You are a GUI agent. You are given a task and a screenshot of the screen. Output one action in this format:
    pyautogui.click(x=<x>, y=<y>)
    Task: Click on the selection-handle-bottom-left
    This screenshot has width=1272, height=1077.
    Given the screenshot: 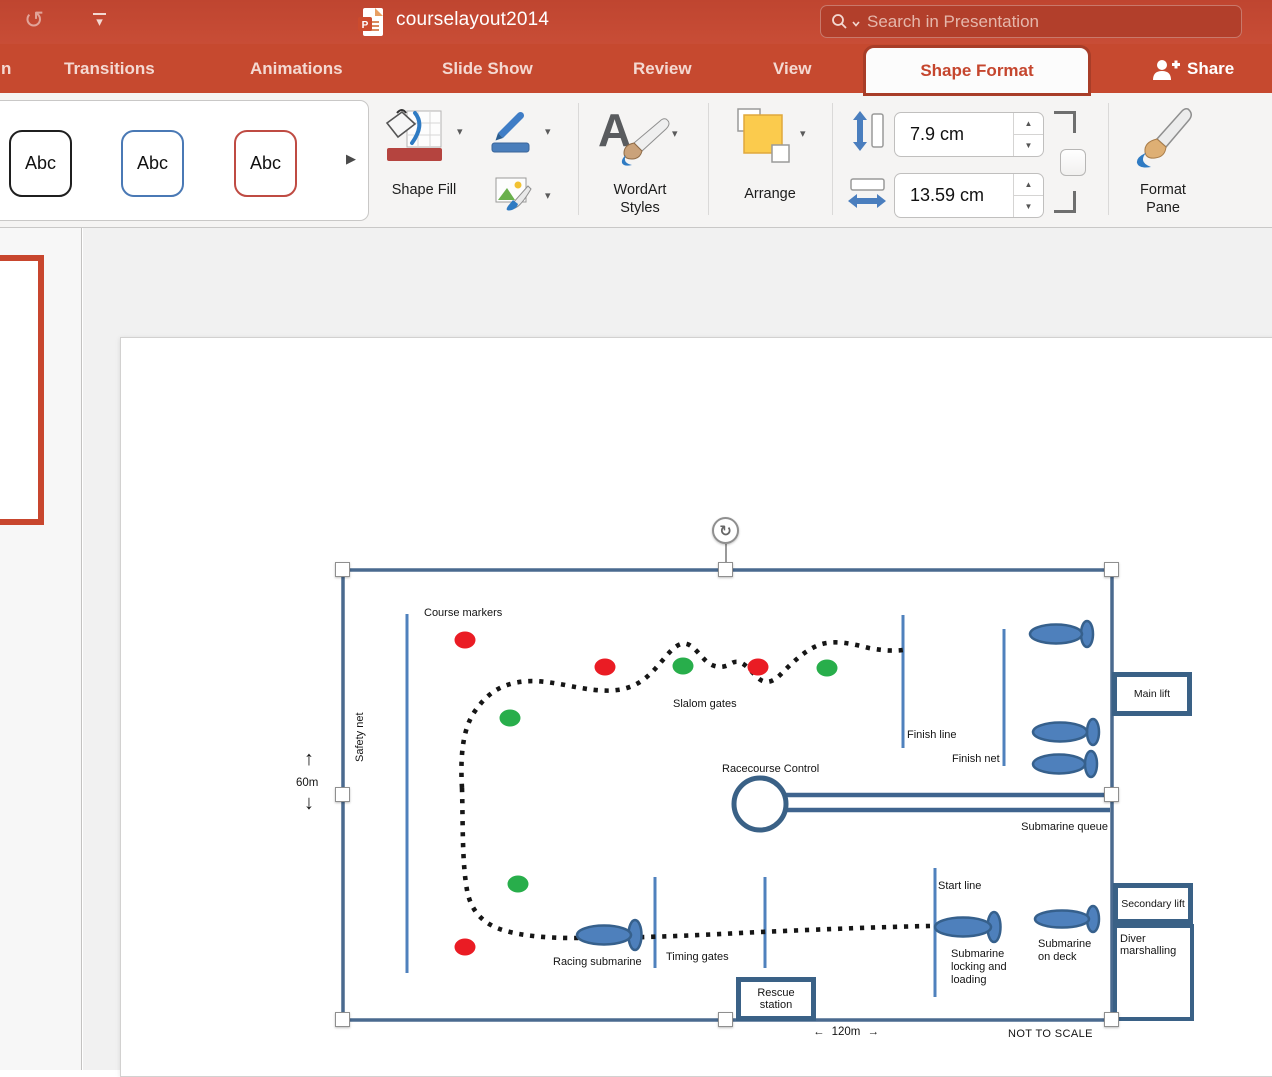 What is the action you would take?
    pyautogui.click(x=342, y=1019)
    